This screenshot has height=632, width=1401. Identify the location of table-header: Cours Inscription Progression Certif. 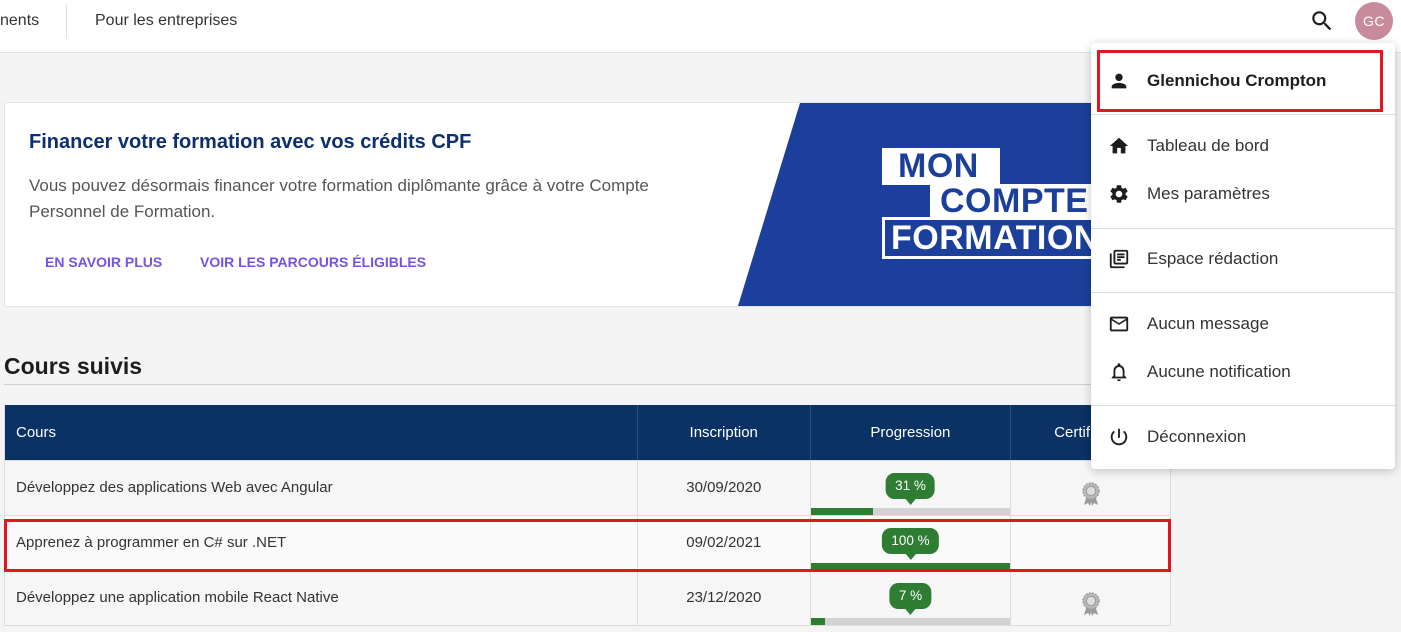
(587, 432).